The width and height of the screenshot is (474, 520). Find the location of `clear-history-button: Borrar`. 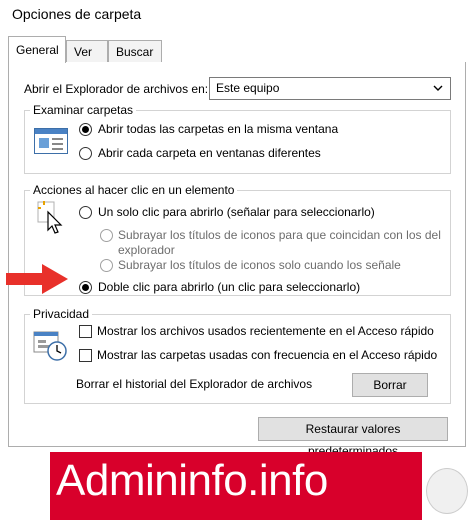

clear-history-button: Borrar is located at coordinates (390, 385).